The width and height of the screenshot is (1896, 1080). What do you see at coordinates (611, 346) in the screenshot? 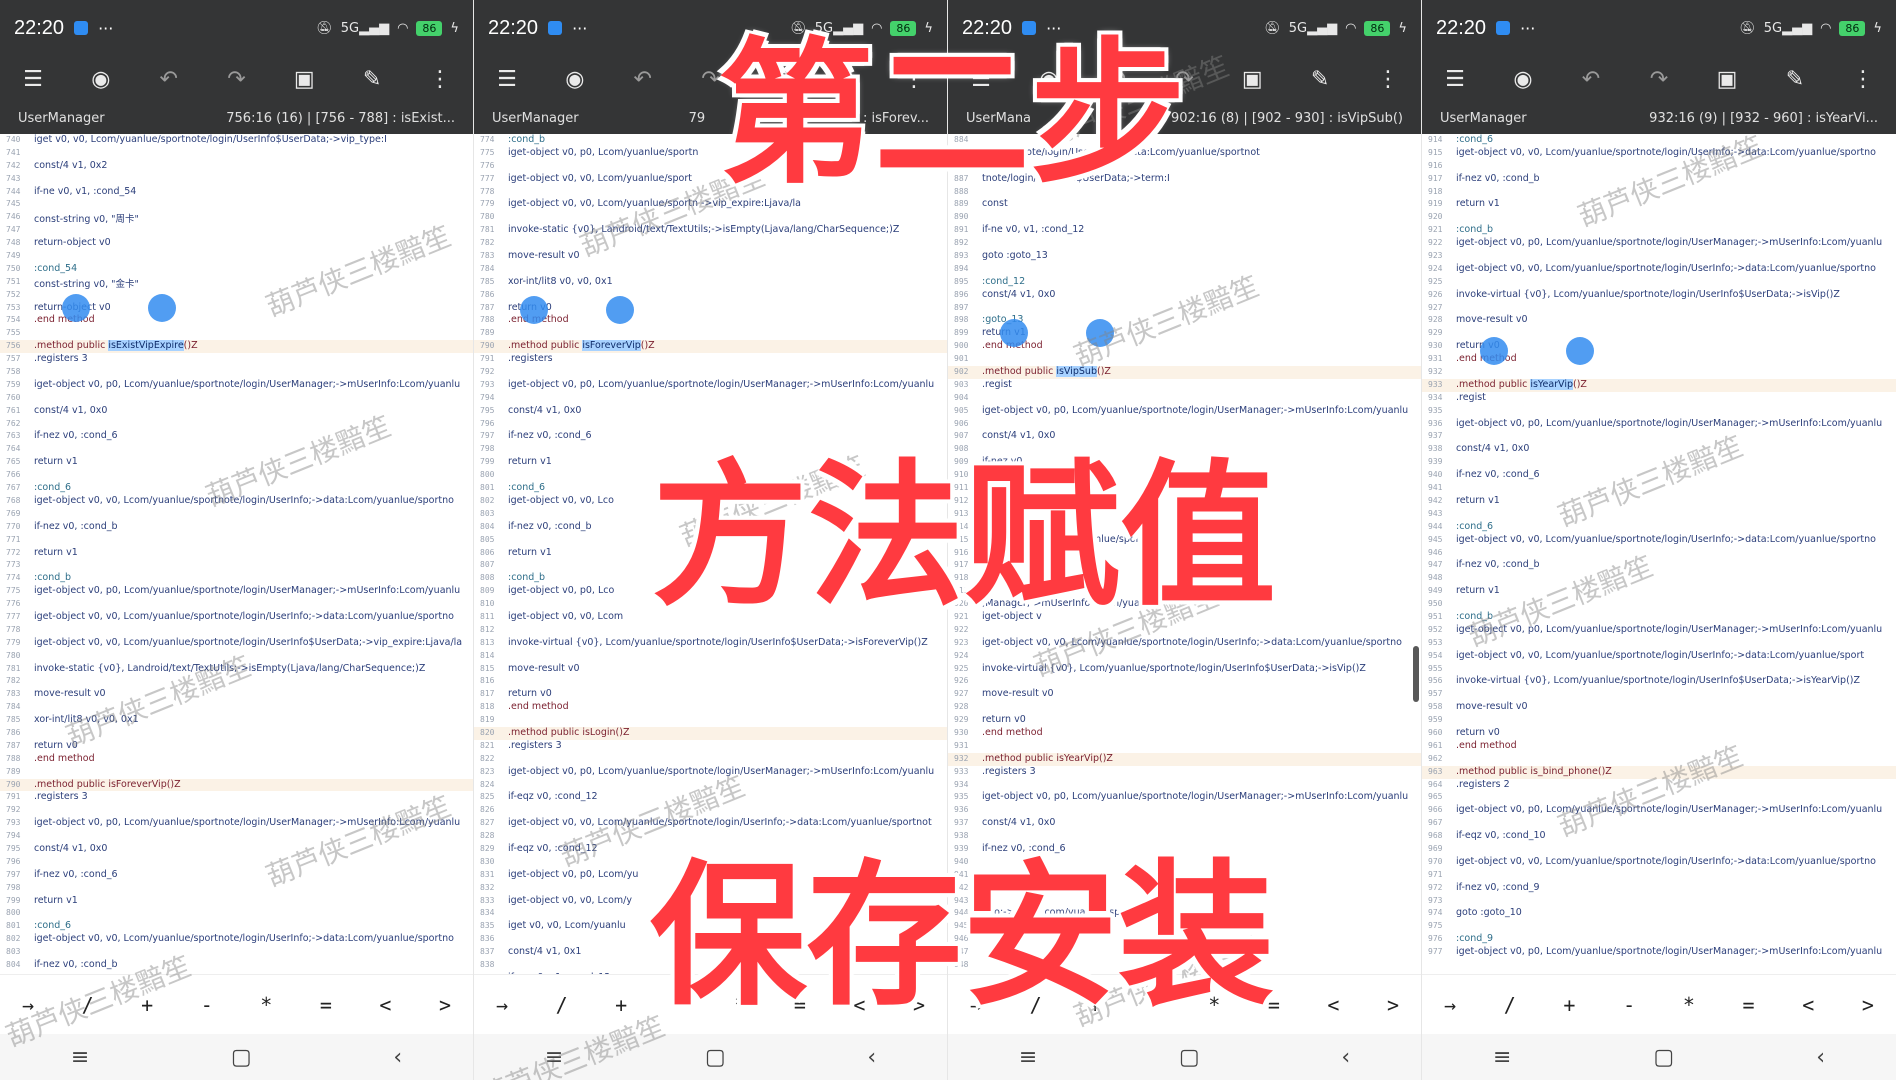
I see `selected-method-name: isForeverVip` at bounding box center [611, 346].